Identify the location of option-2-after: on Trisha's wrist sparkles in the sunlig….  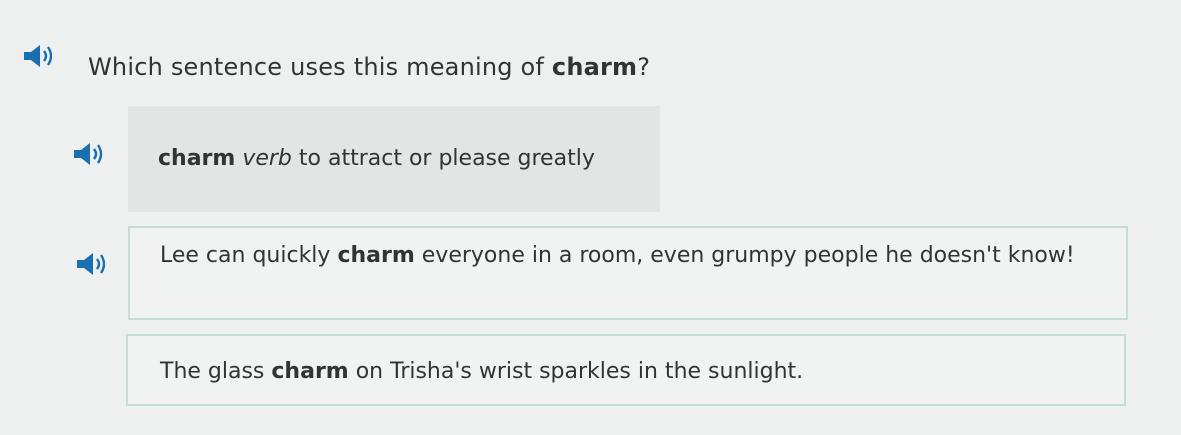
(576, 371).